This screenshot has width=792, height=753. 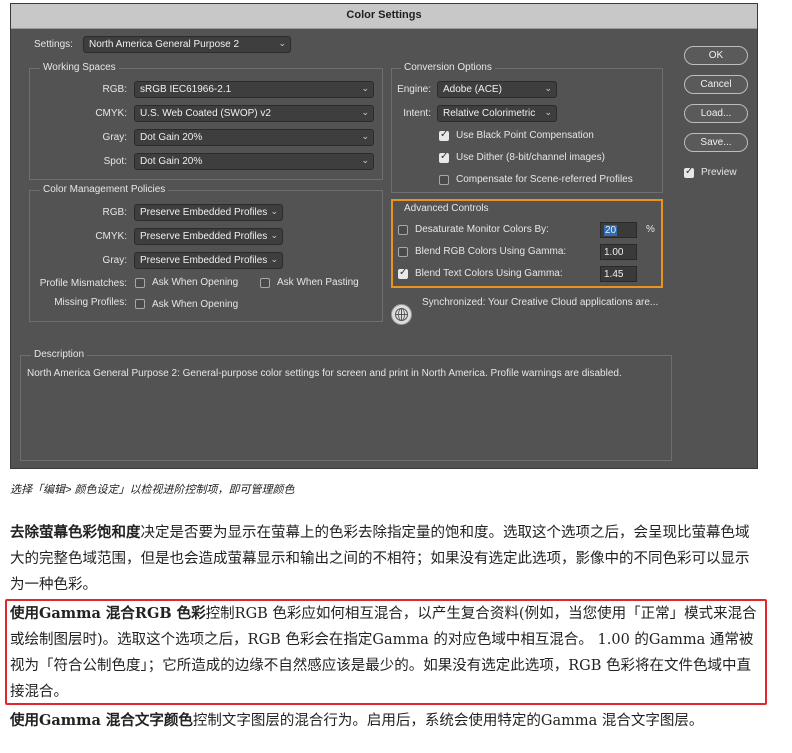 What do you see at coordinates (101, 720) in the screenshot?
I see `para3-term: 使用Gamma 混合文字颜色` at bounding box center [101, 720].